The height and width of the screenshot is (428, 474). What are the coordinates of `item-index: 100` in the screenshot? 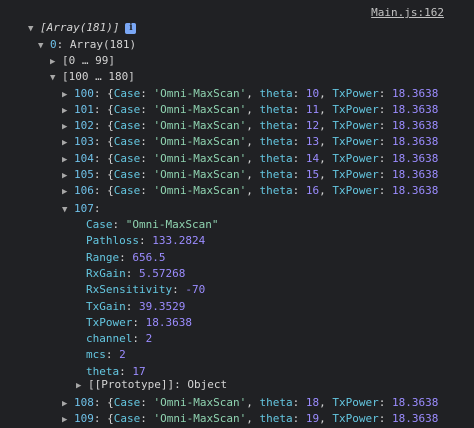 It's located at (84, 93).